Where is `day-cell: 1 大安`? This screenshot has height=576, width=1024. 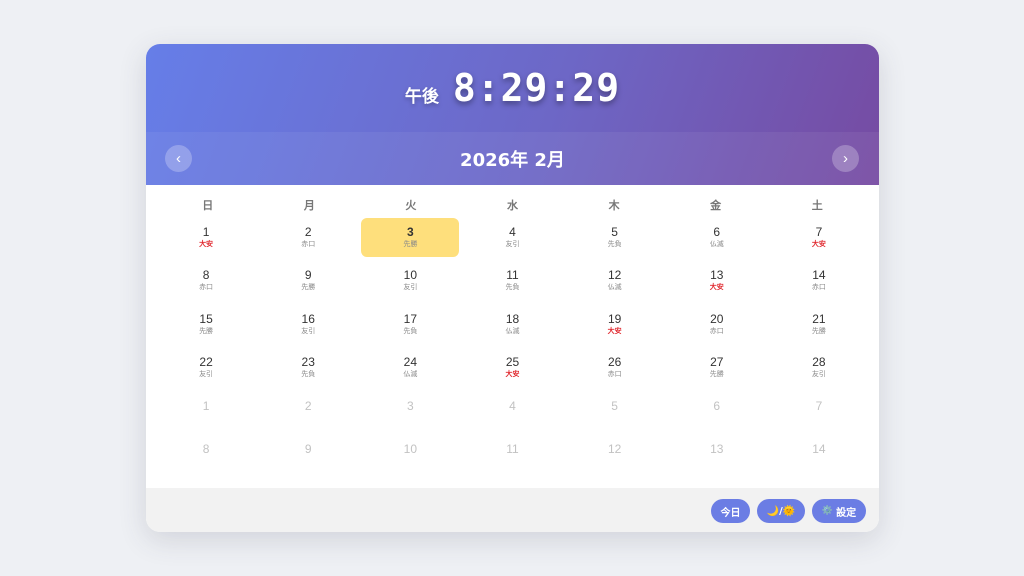 day-cell: 1 大安 is located at coordinates (206, 237).